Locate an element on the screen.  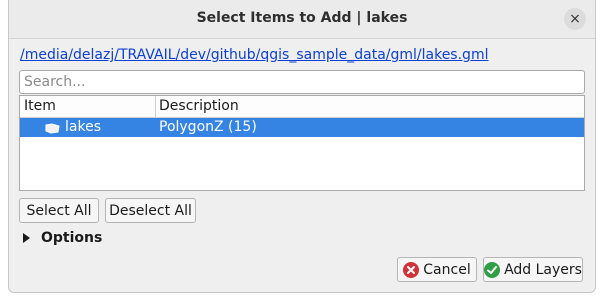
triangle-right-icon is located at coordinates (26, 238).